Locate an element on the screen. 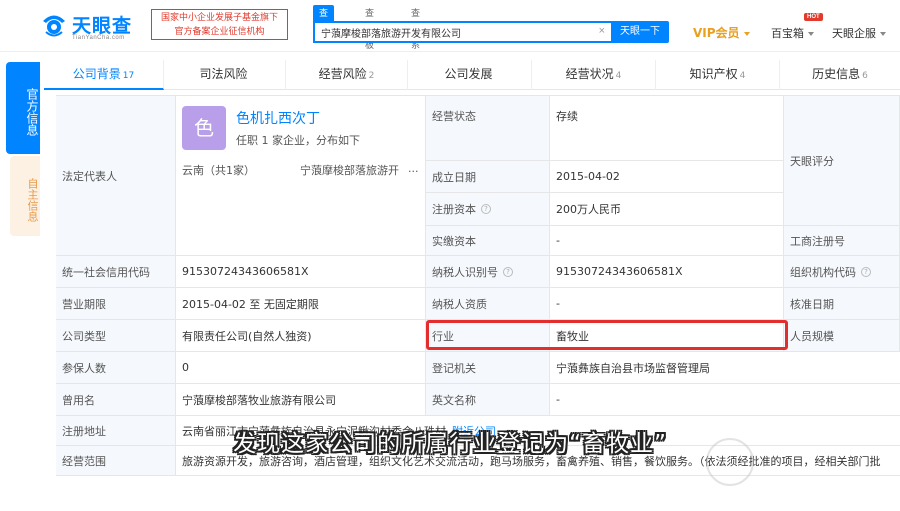  insured-count-value: 0 is located at coordinates (301, 368).